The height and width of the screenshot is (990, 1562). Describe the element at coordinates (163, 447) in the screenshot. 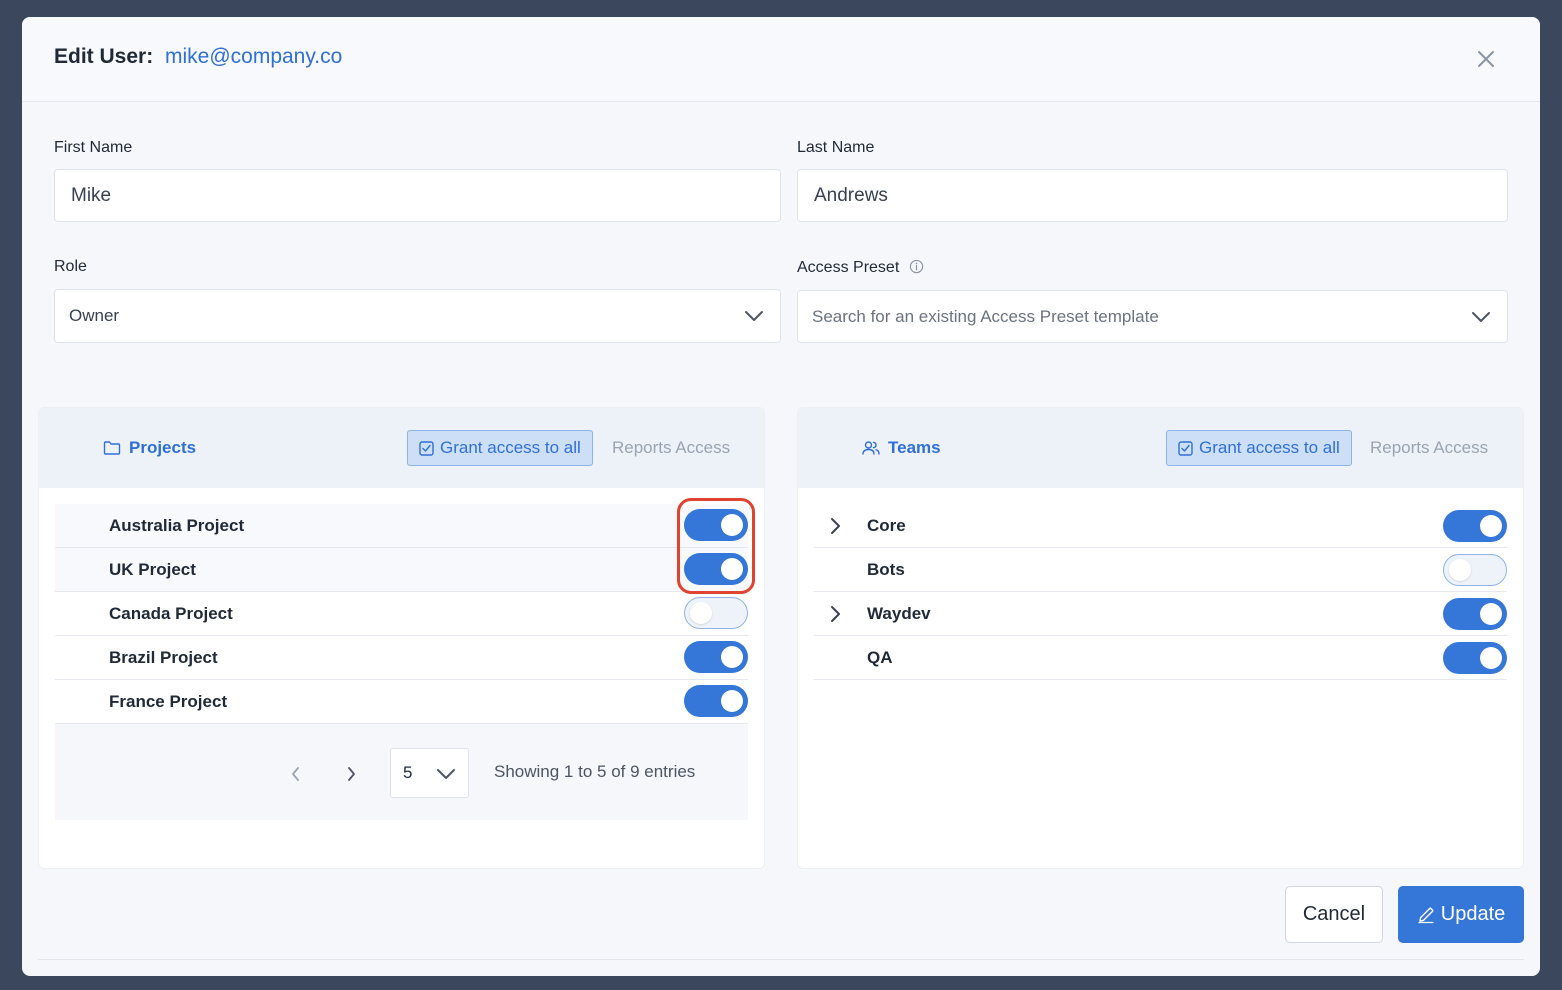

I see `projects-title-label: Projects` at that location.